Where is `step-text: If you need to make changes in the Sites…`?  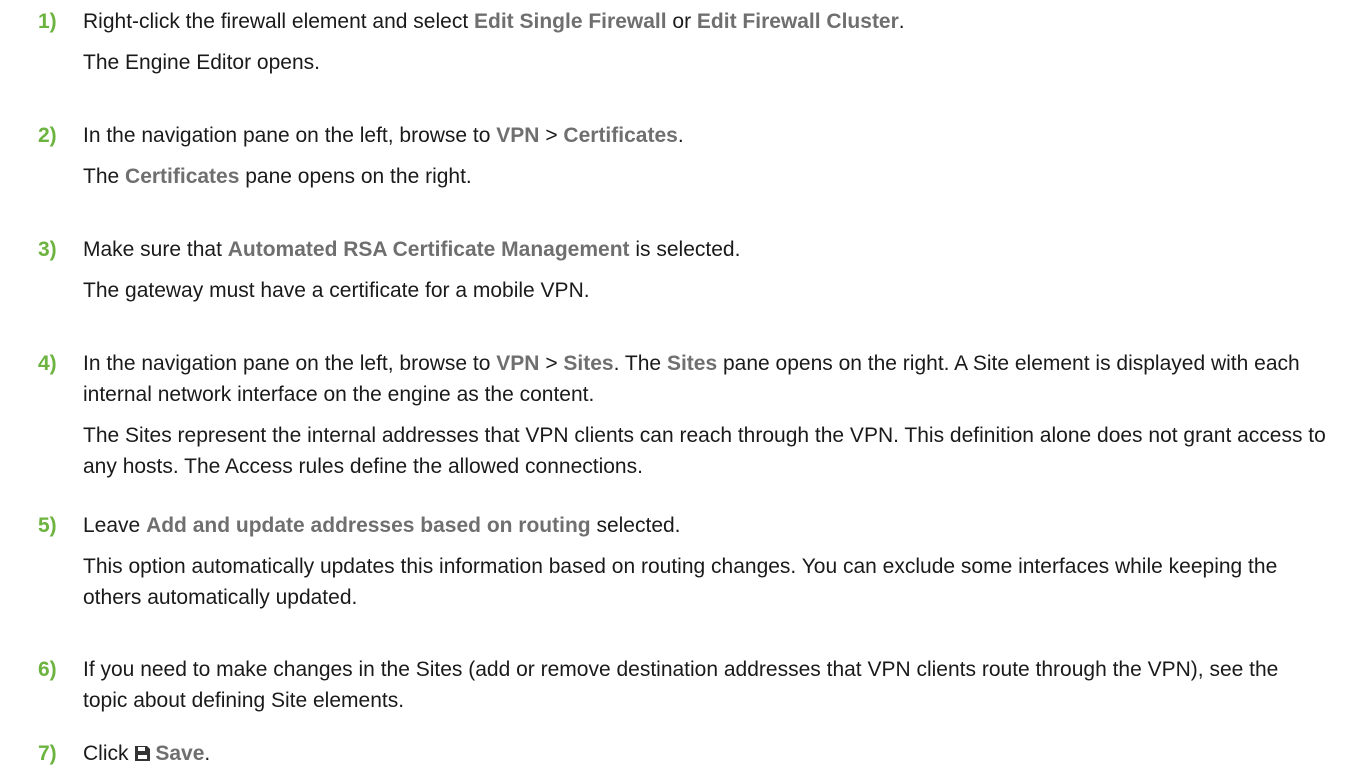 step-text: If you need to make changes in the Sites… is located at coordinates (705, 685).